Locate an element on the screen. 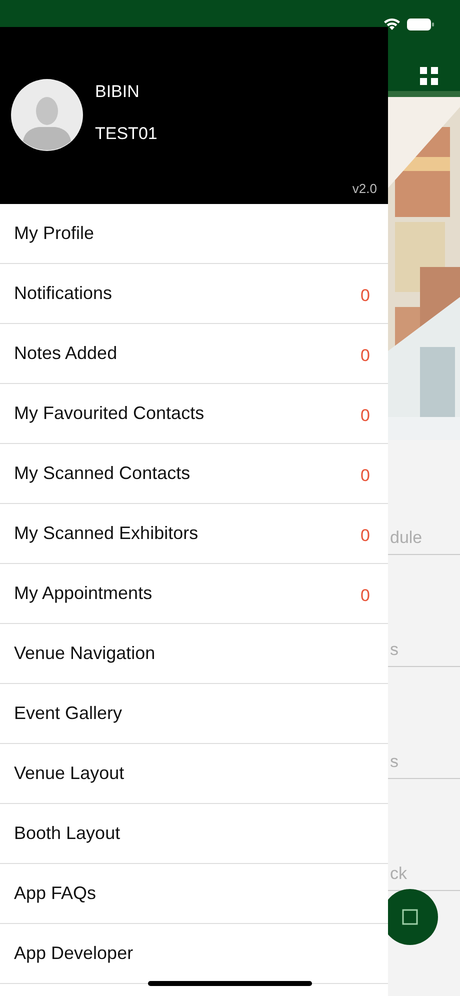 The width and height of the screenshot is (460, 996). drawer-item-label: Booth Layout is located at coordinates (67, 833).